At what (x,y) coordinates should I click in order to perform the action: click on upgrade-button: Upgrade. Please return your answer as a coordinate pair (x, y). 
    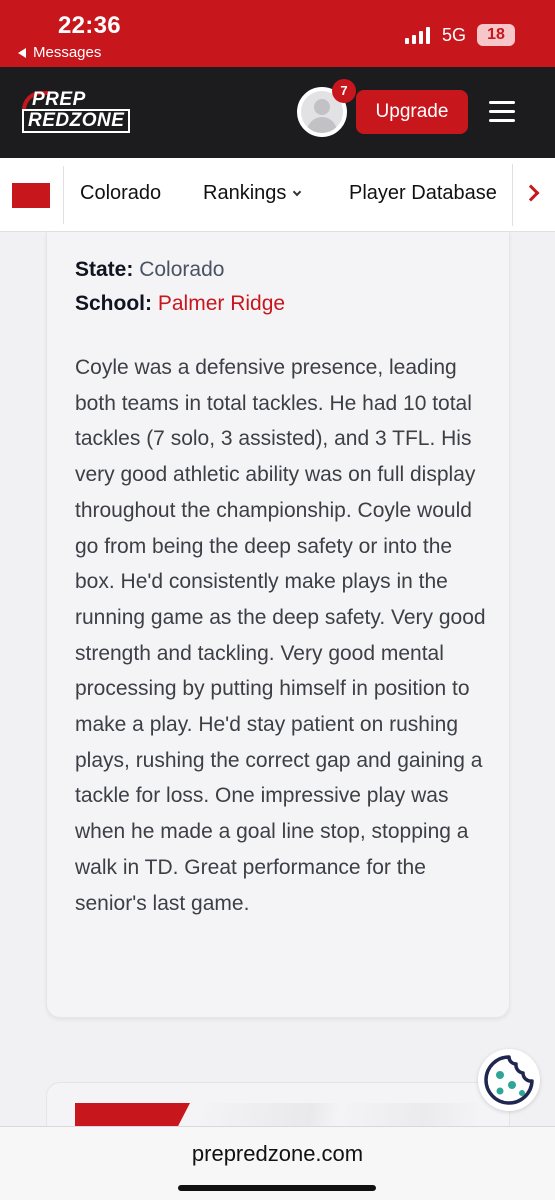
    Looking at the image, I should click on (412, 112).